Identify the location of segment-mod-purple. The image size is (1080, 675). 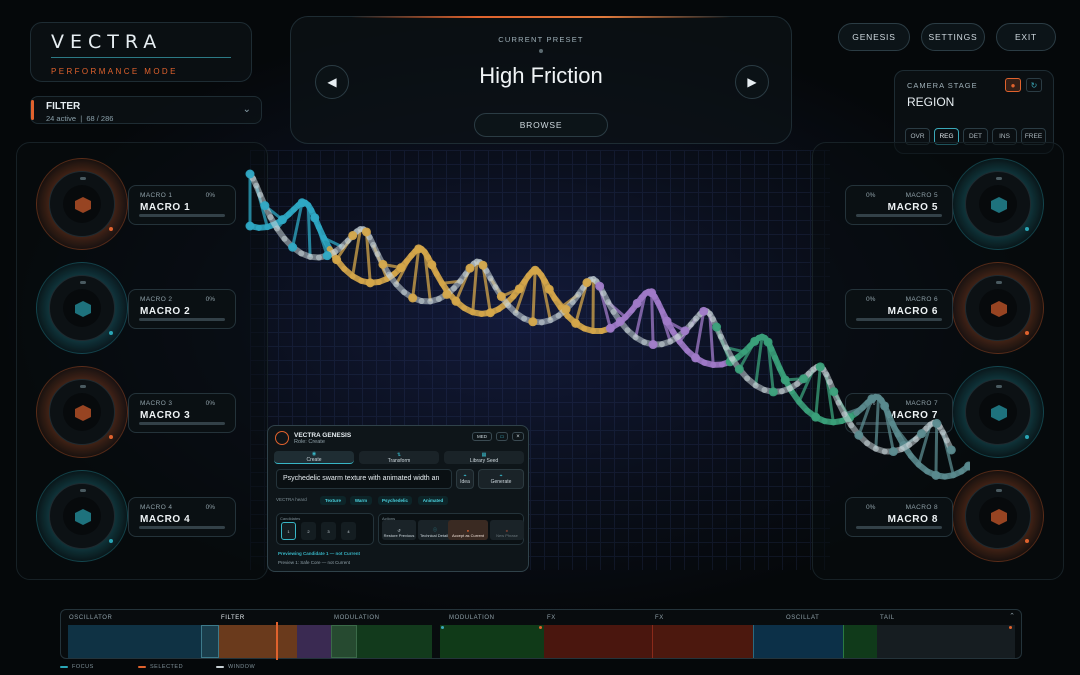
(314, 641).